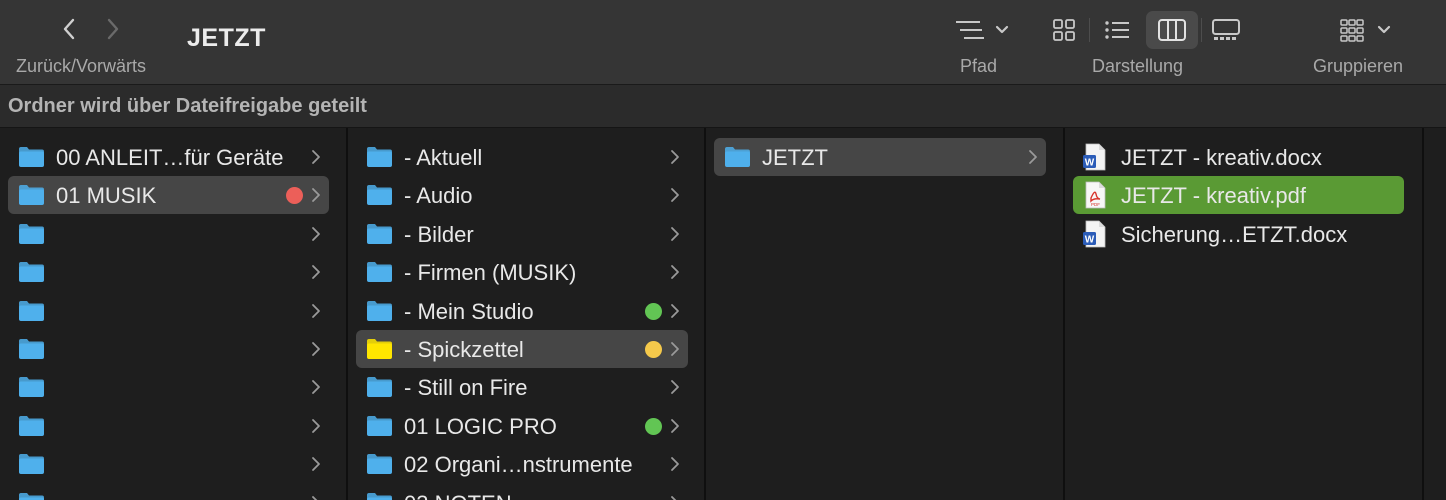 The image size is (1446, 500). Describe the element at coordinates (522, 195) in the screenshot. I see `folder-item: - Audio` at that location.